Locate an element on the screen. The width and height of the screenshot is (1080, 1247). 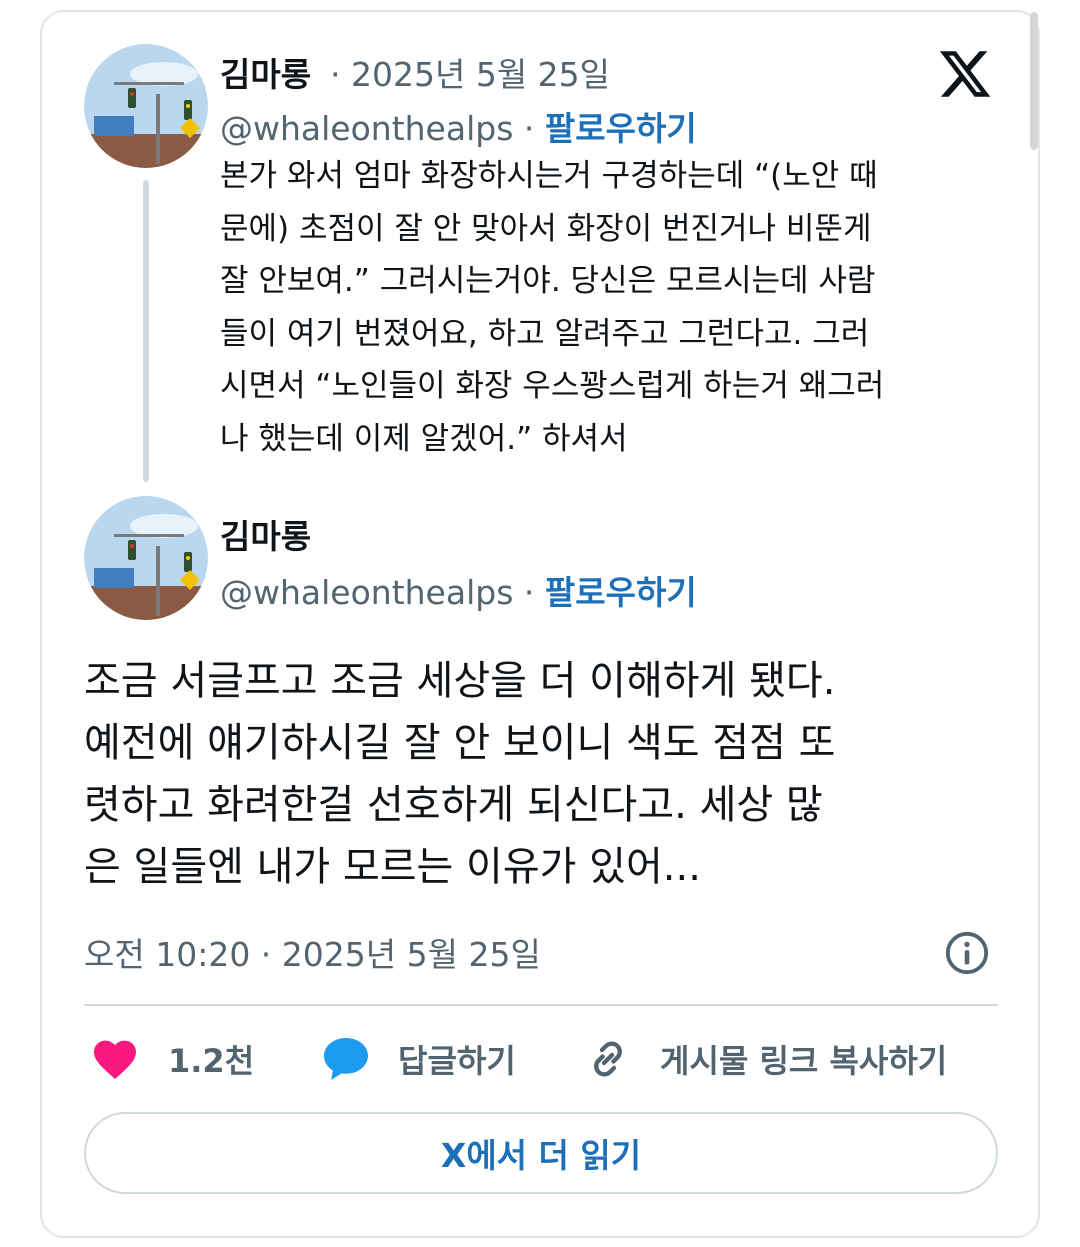
text-line: 시면서 “노인들이 화장 우스꽝스럽게 하는거 왜그러 is located at coordinates (552, 386).